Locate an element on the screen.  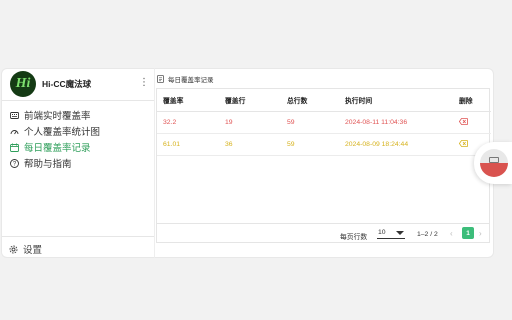
rows-per-page-label: 每页行数 is located at coordinates (354, 237).